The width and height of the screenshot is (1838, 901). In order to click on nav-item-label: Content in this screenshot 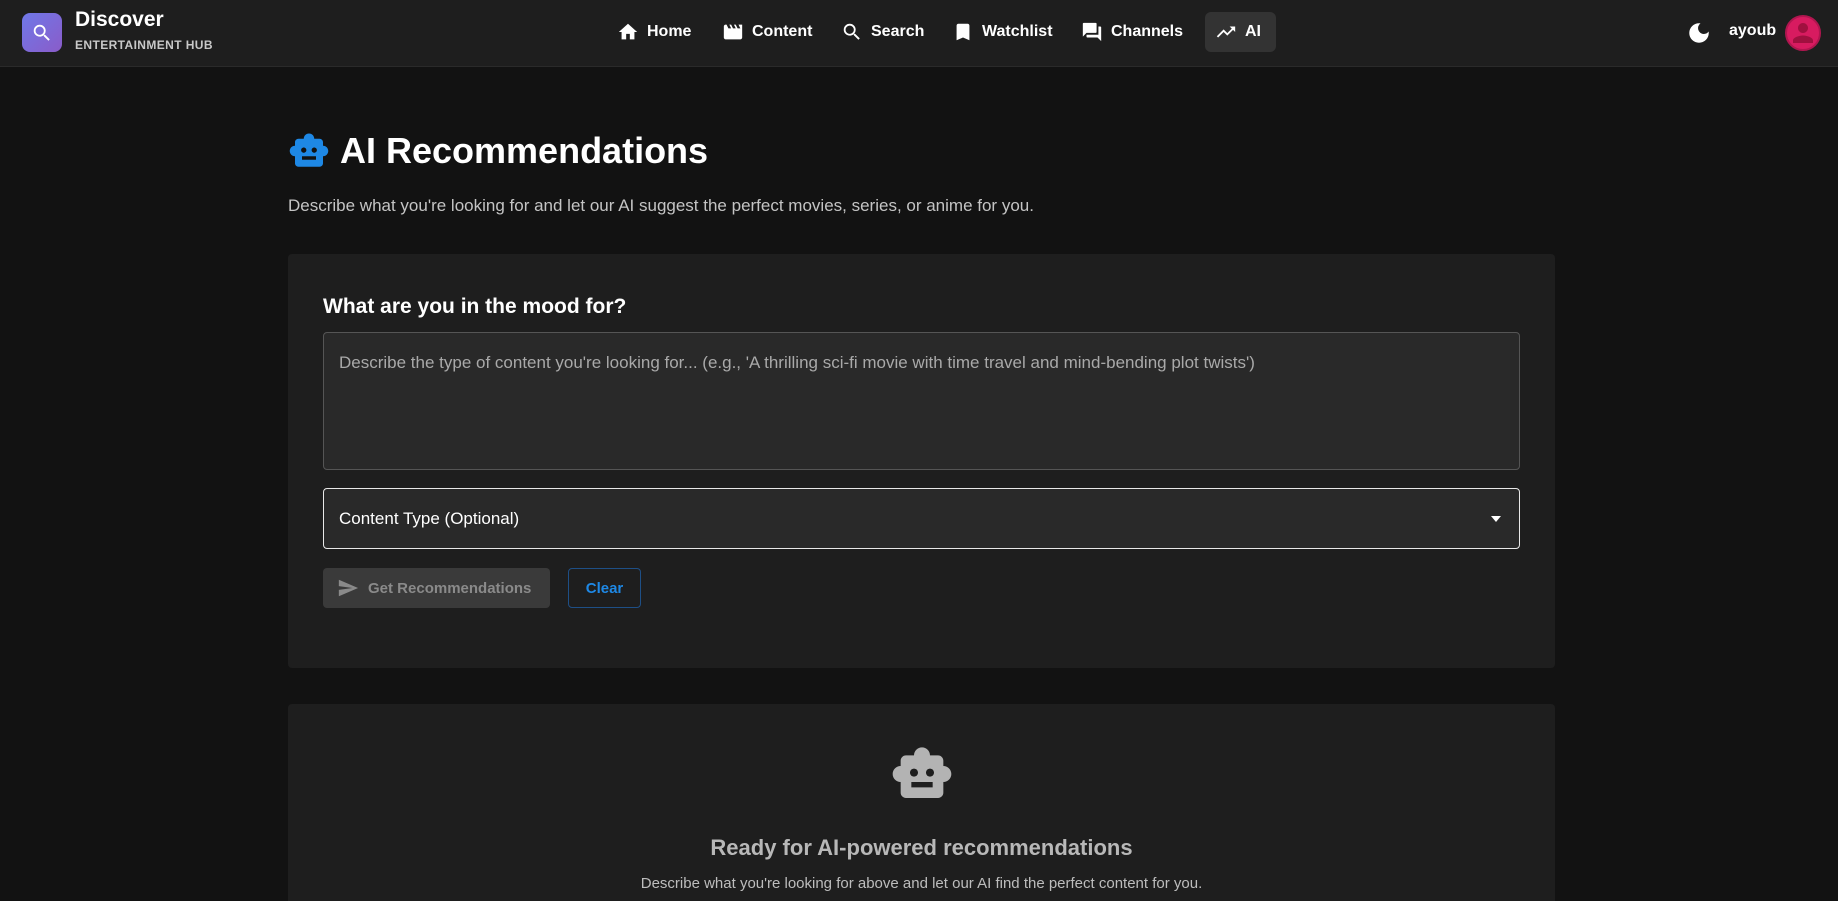, I will do `click(782, 31)`.